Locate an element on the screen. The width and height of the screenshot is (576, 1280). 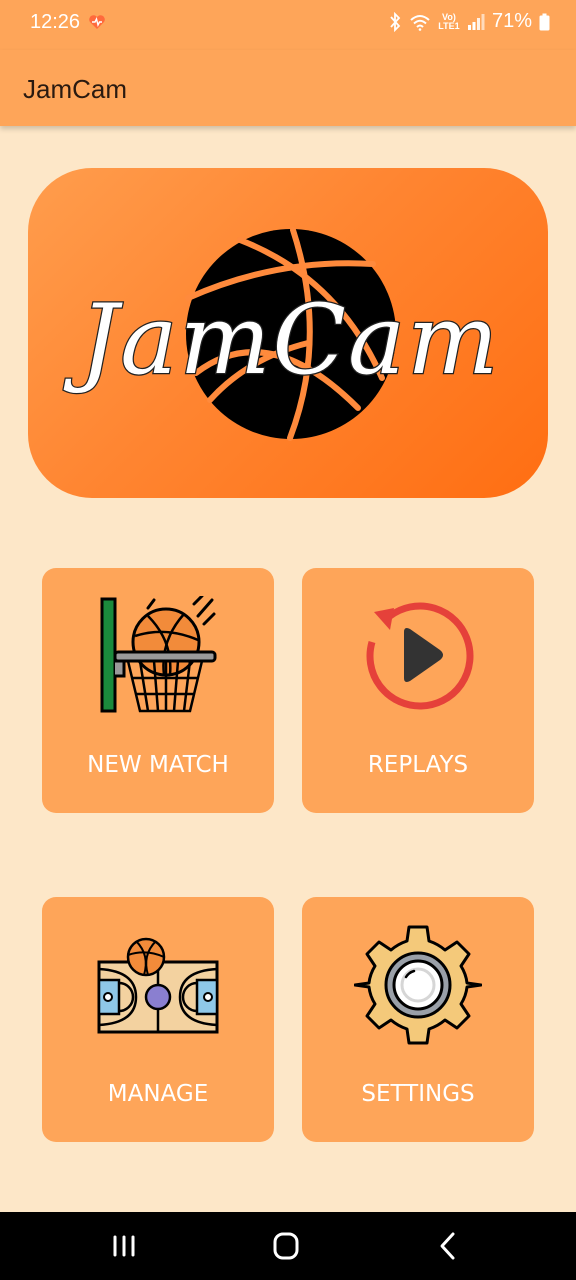
new-match-button: NEW MATCH is located at coordinates (158, 690).